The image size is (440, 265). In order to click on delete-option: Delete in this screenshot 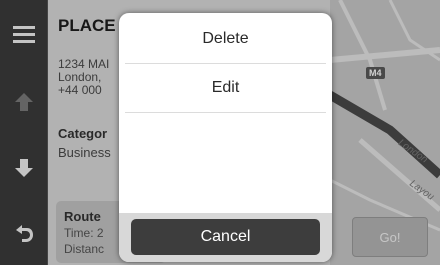, I will do `click(225, 39)`.